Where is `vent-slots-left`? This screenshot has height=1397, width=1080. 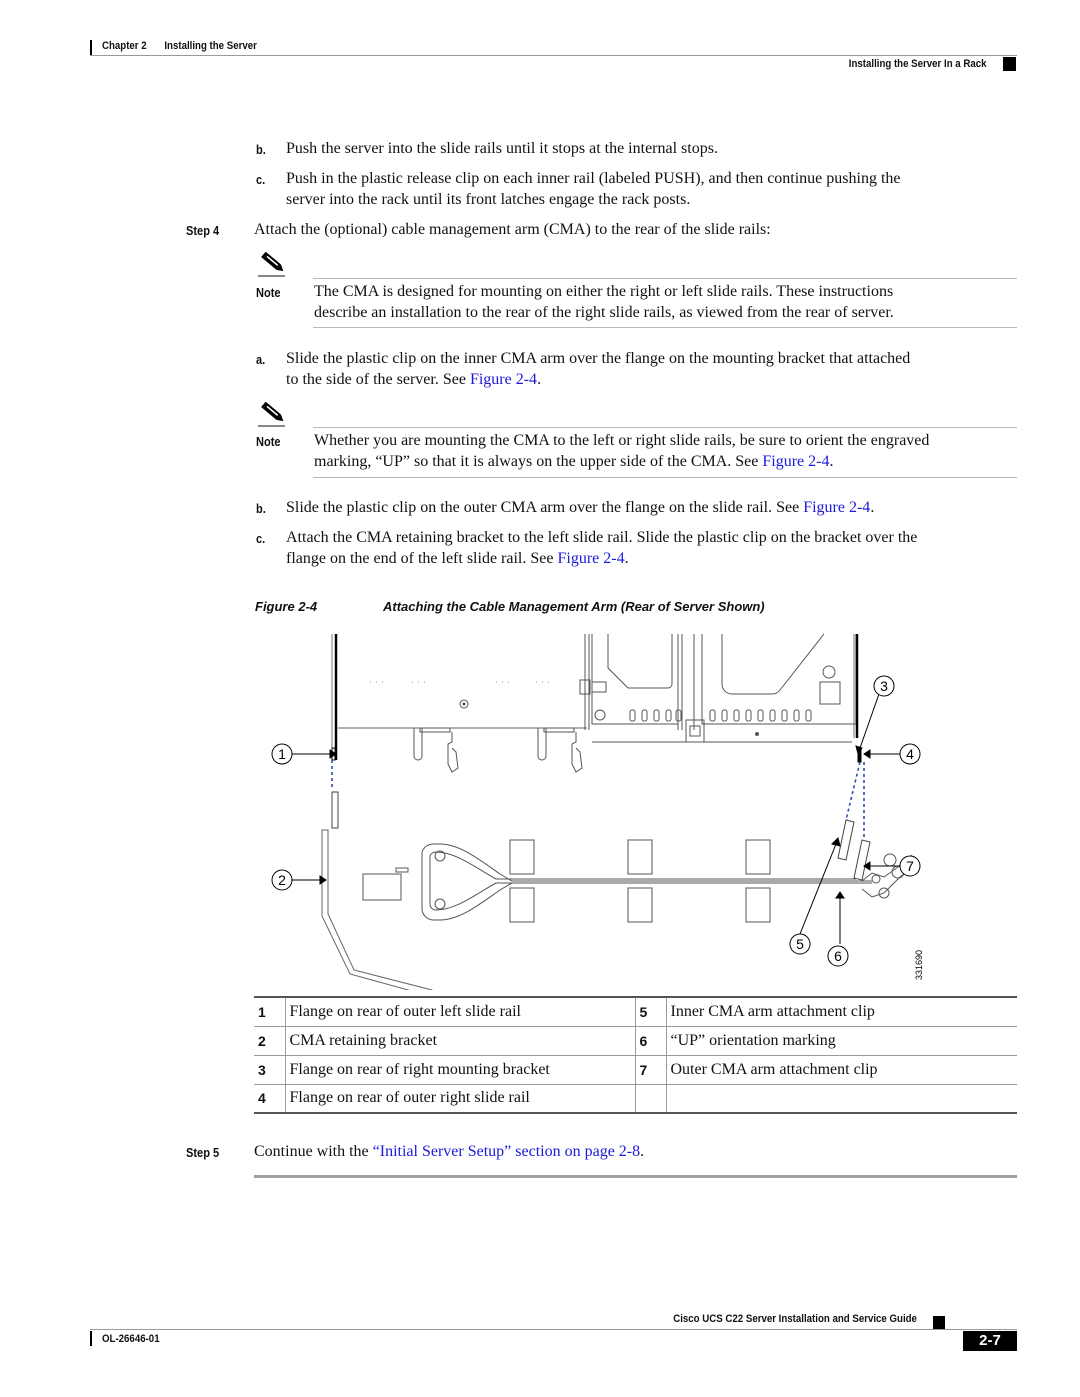 vent-slots-left is located at coordinates (655, 715).